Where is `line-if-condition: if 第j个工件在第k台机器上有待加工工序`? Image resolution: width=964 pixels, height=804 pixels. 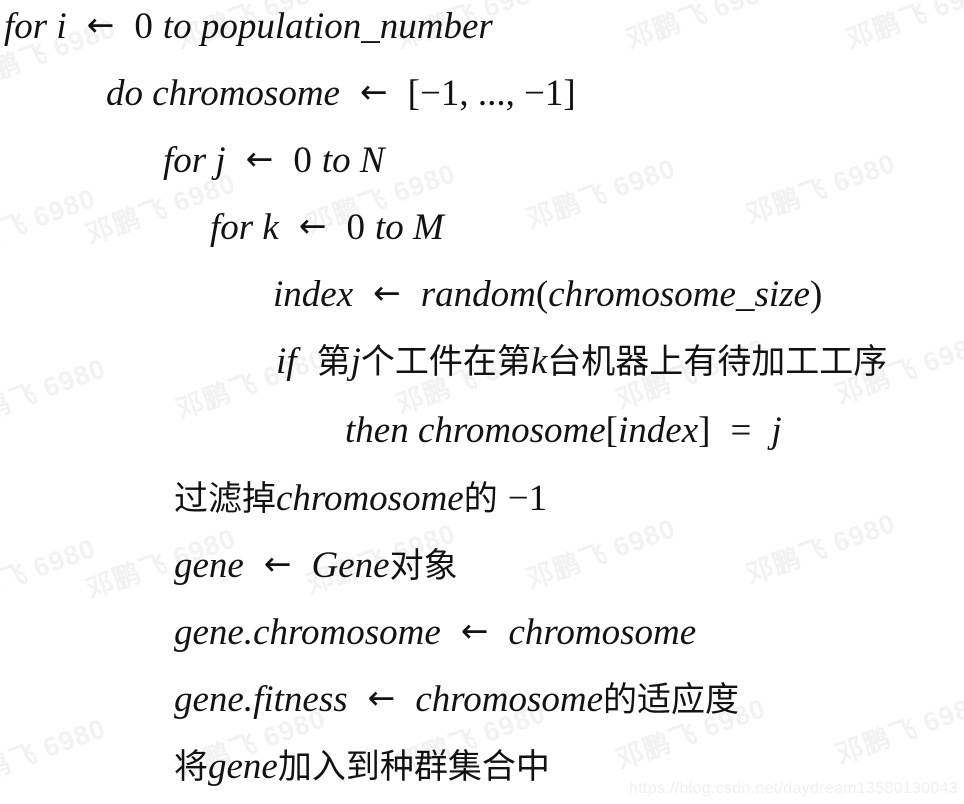
line-if-condition: if 第j个工件在第k台机器上有待加工工序 is located at coordinates (581, 361).